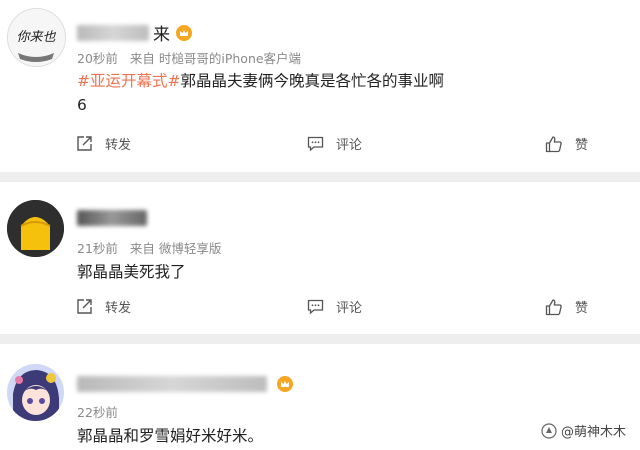 This screenshot has height=450, width=640. I want to click on comment-meta: 21秒前 来自 微博轻享版, so click(153, 247).